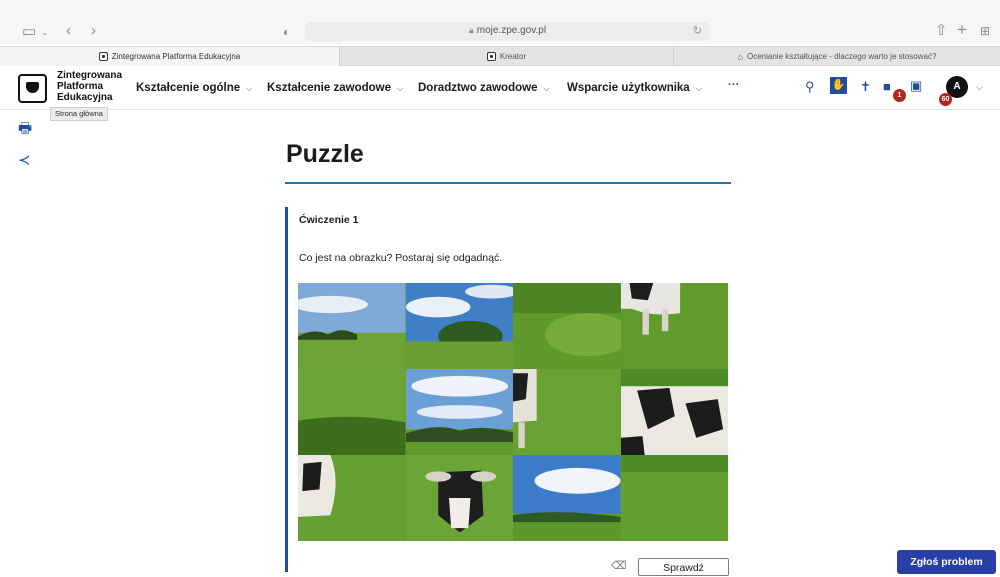 The width and height of the screenshot is (1000, 577). What do you see at coordinates (471, 30) in the screenshot?
I see `lock-icon: 🔒︎` at bounding box center [471, 30].